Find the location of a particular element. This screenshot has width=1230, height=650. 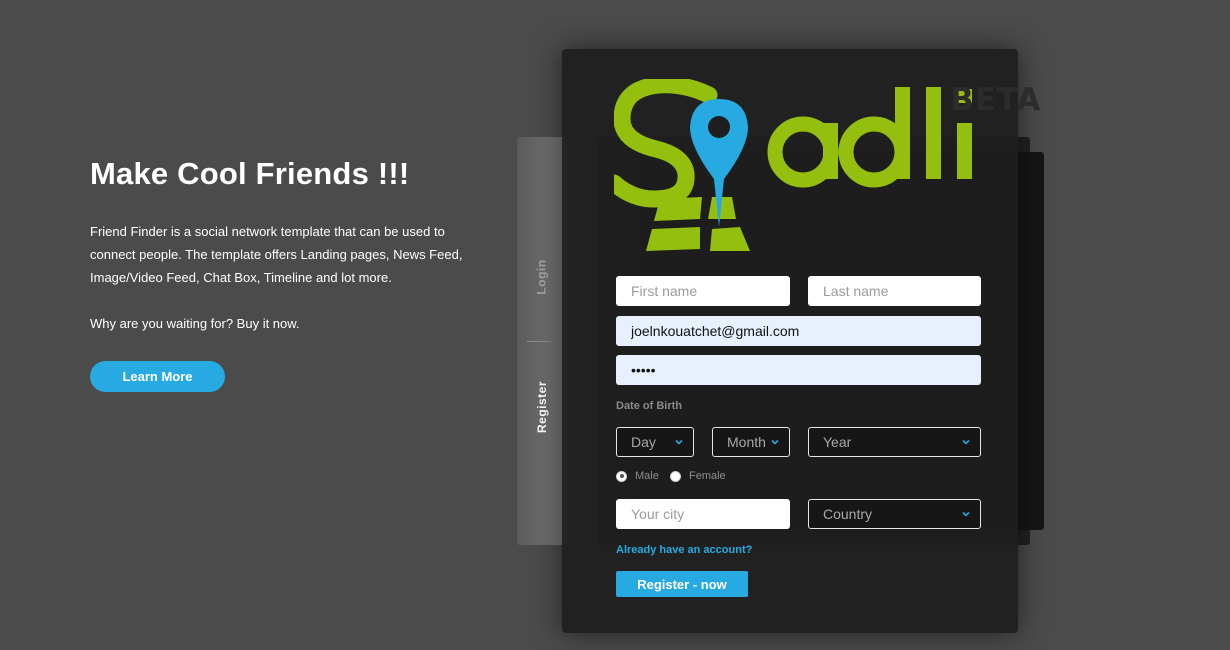

tab-register: Register is located at coordinates (542, 407).